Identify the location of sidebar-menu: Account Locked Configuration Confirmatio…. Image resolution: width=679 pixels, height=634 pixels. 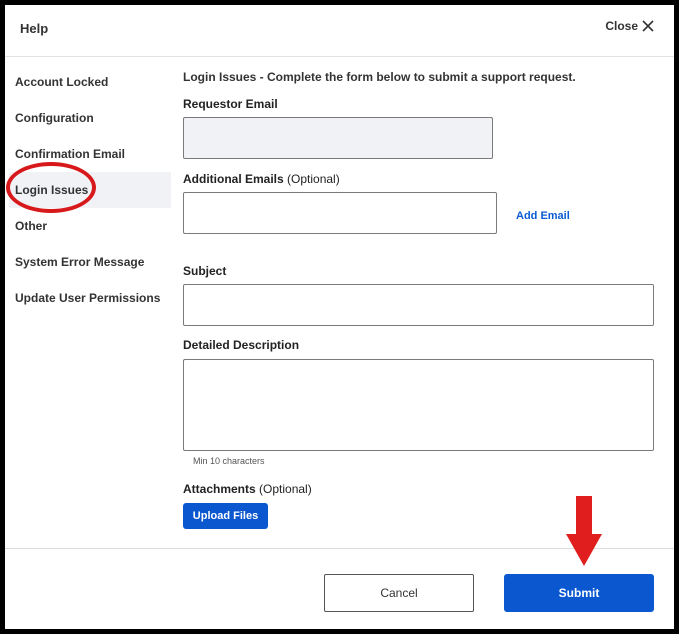
(90, 190).